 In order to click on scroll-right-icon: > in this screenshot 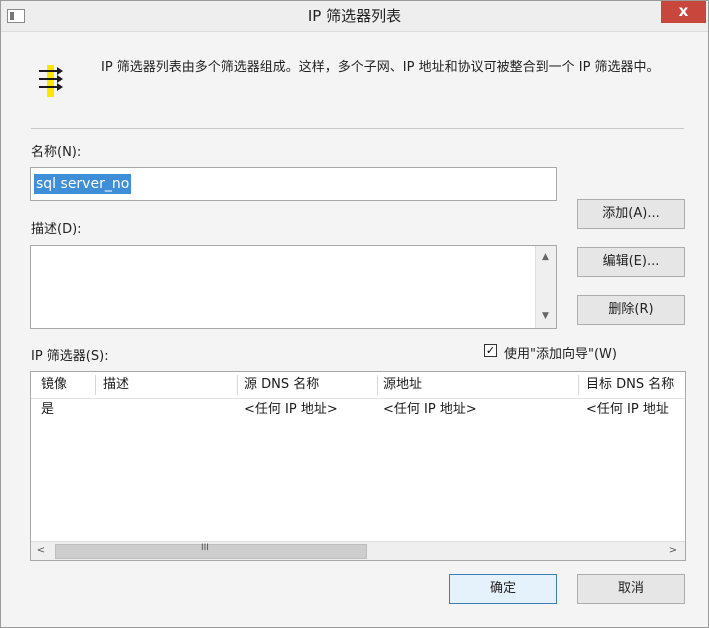, I will do `click(673, 551)`.